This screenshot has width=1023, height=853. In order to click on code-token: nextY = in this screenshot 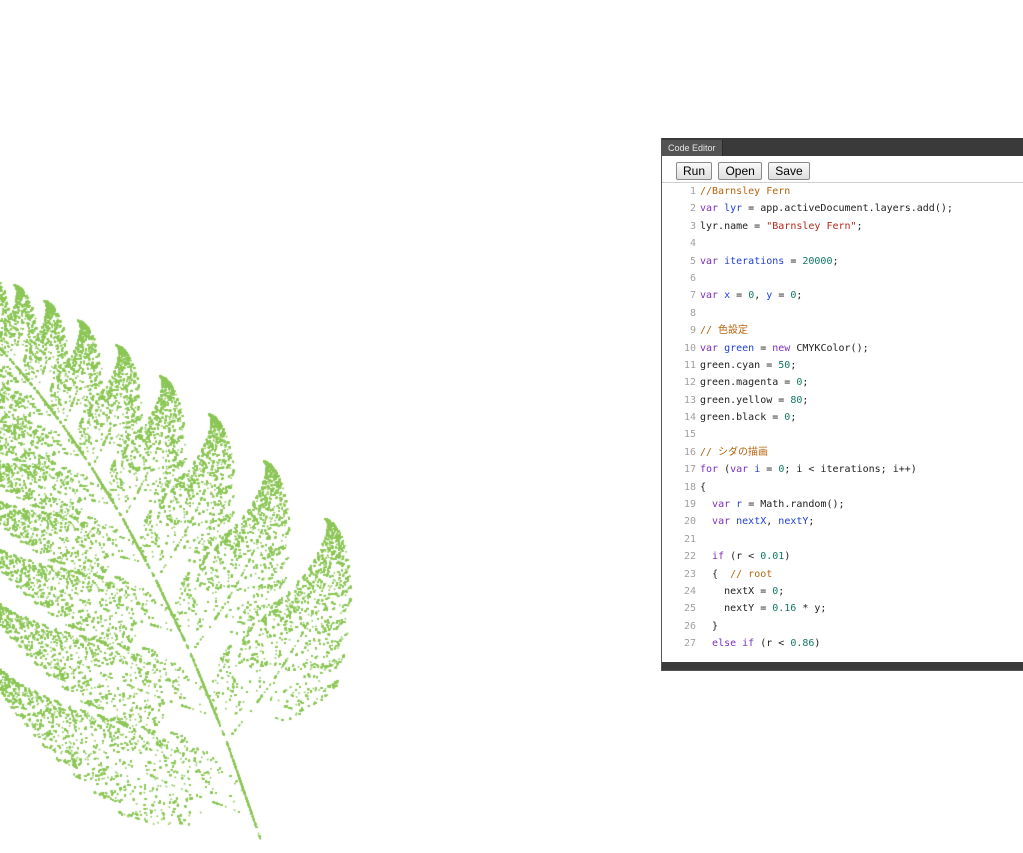, I will do `click(736, 609)`.